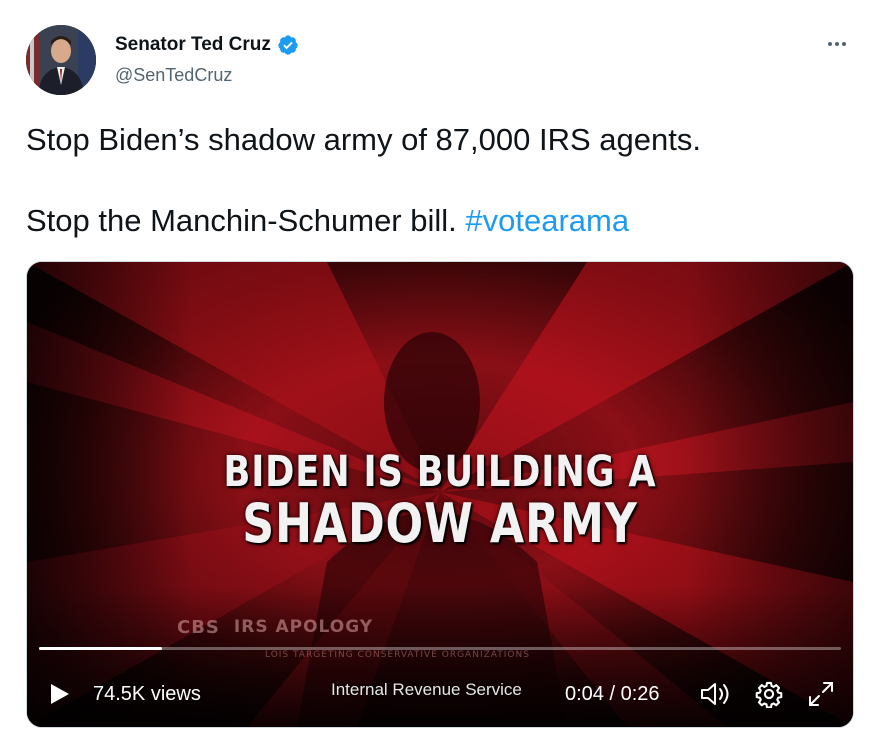 The height and width of the screenshot is (747, 876). I want to click on gear-icon, so click(769, 695).